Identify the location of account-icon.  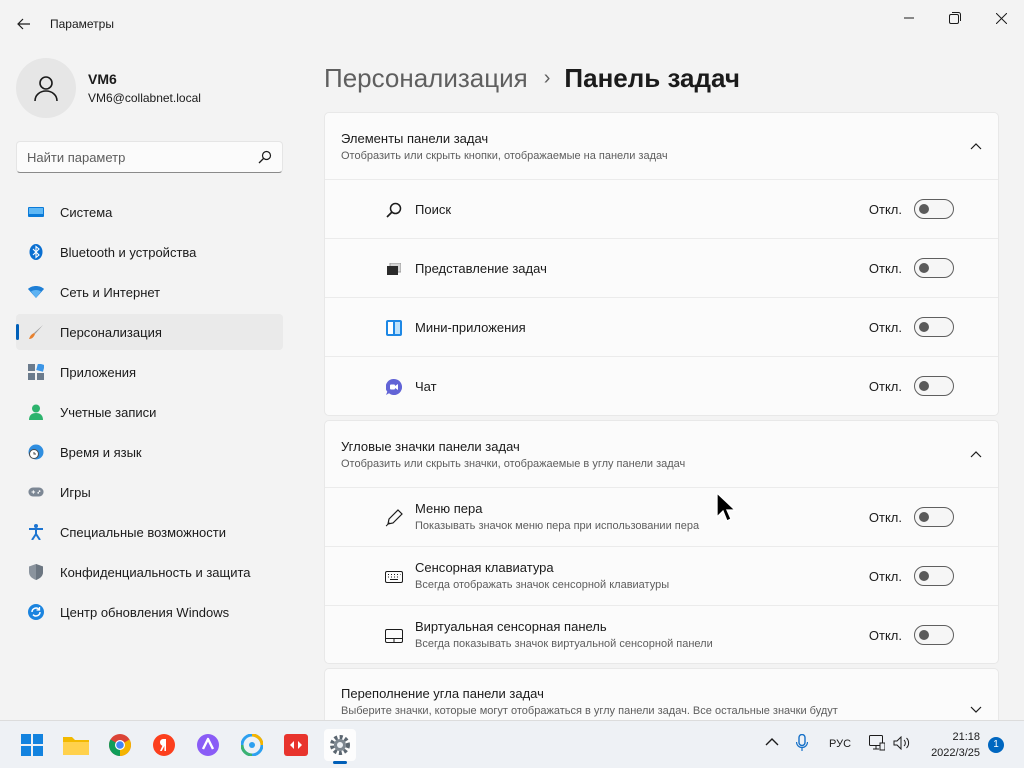
(36, 412).